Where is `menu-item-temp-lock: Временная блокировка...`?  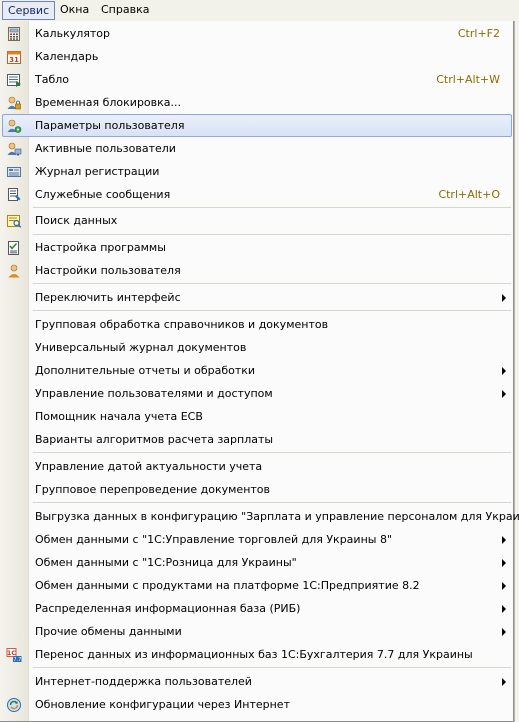 menu-item-temp-lock: Временная блокировка... is located at coordinates (256, 102).